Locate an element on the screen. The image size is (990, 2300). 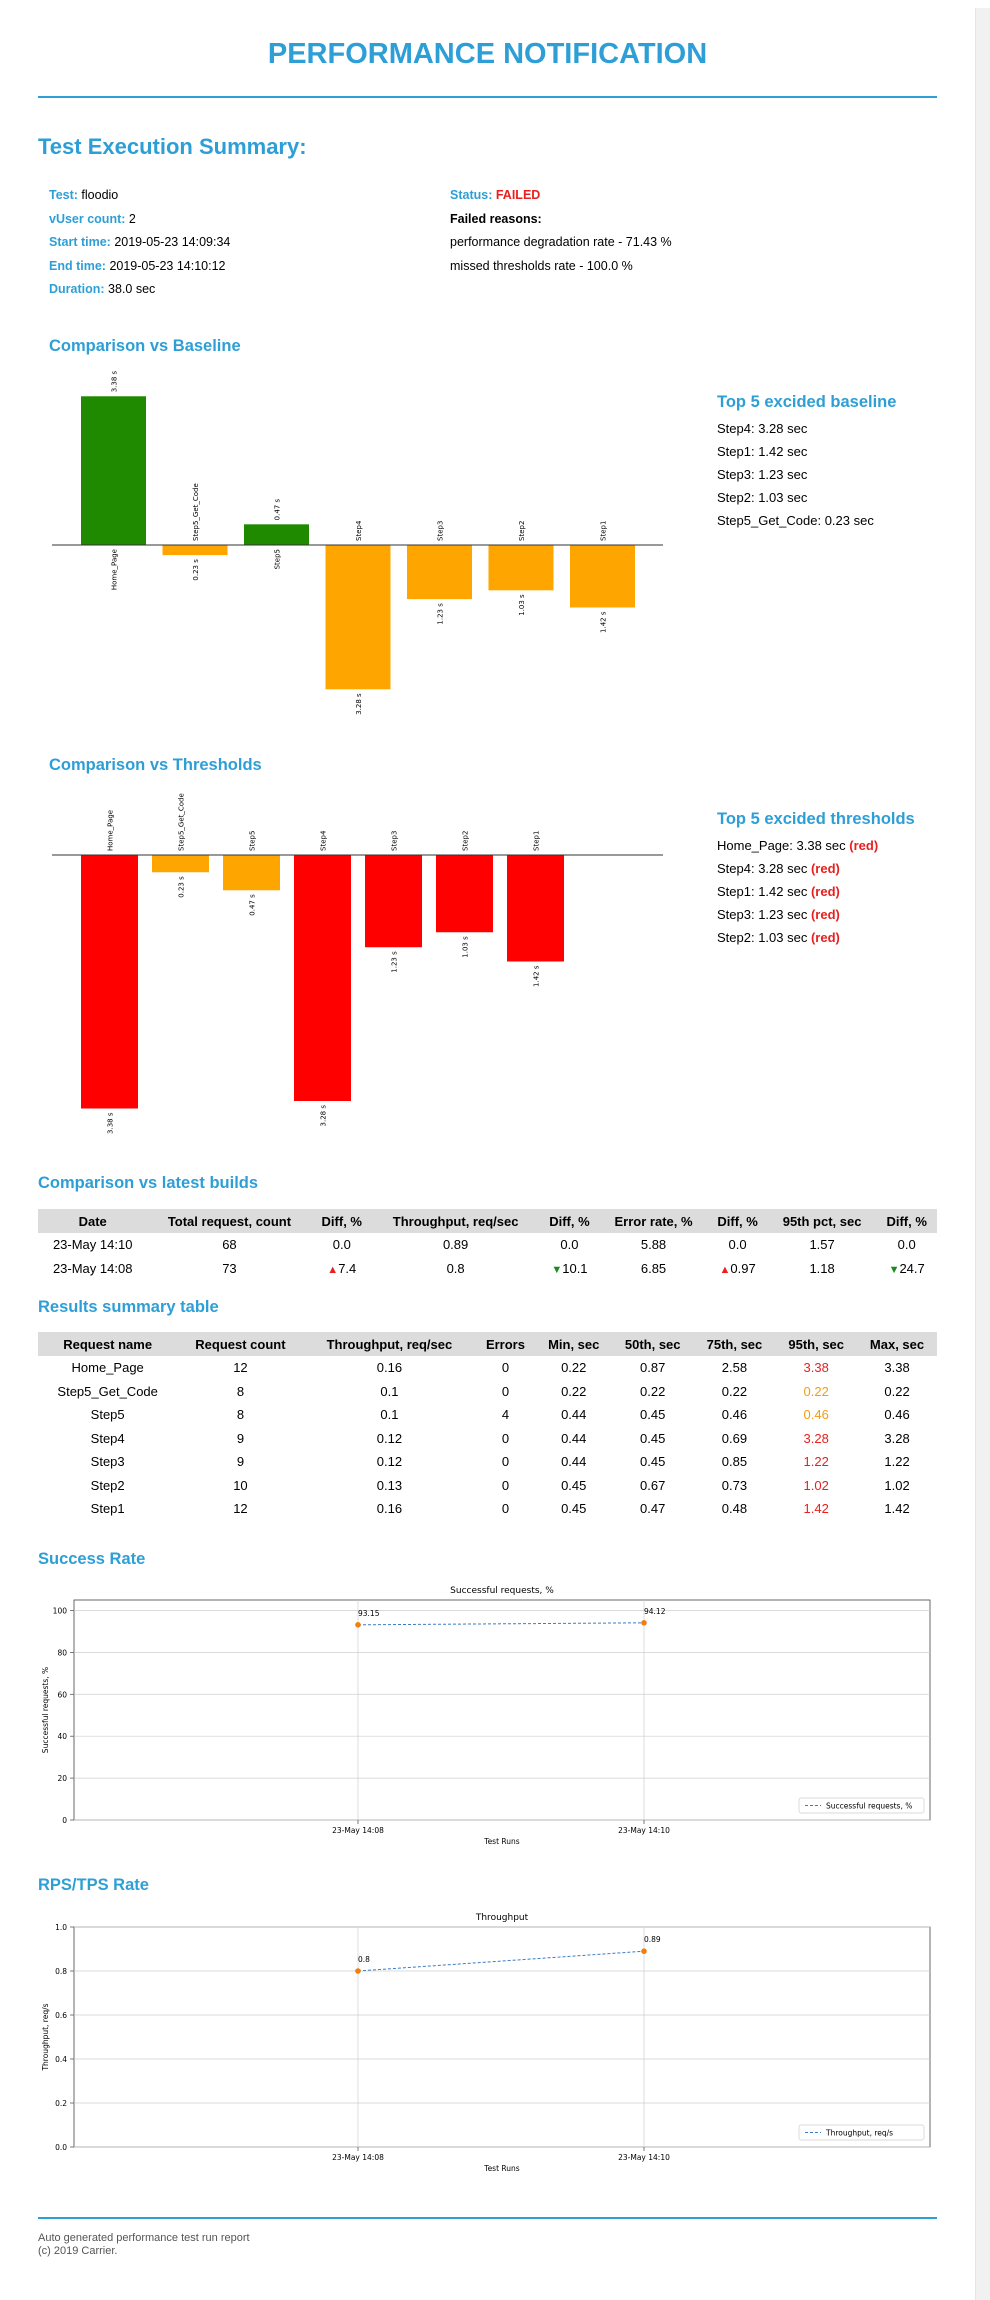
summary-start: Start time: 2019-05-23 14:09:34 is located at coordinates (140, 242).